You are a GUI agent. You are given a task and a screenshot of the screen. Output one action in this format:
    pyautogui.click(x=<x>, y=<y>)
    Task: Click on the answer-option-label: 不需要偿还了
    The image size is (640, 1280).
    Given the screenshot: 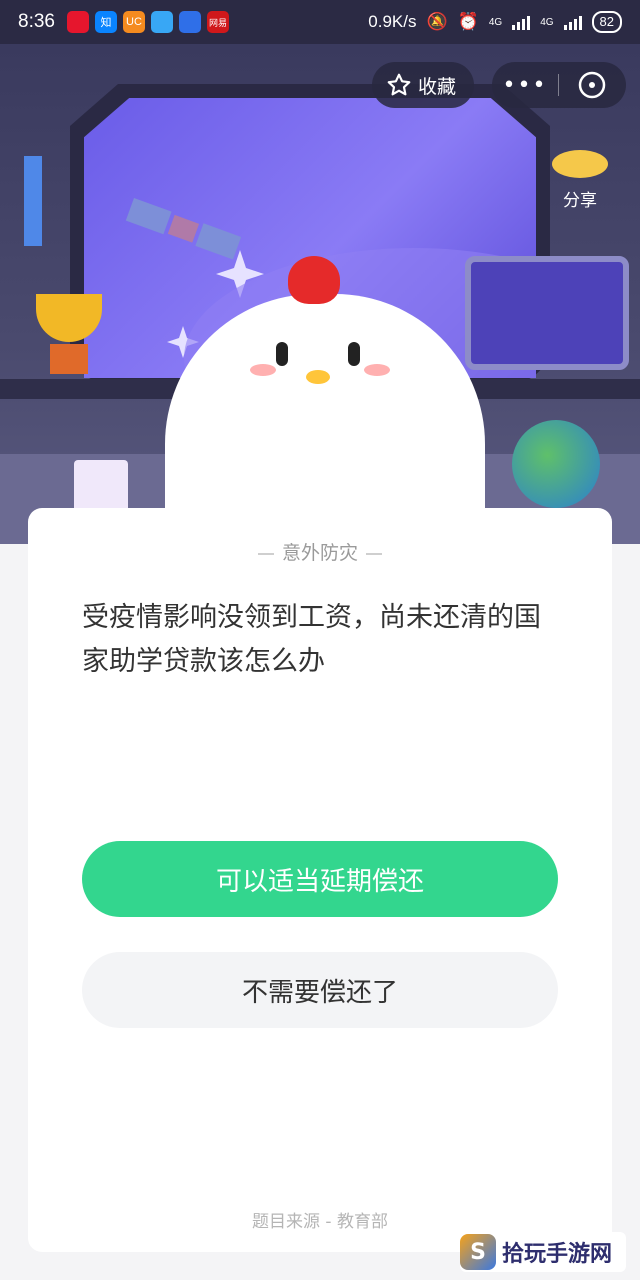 What is the action you would take?
    pyautogui.click(x=319, y=992)
    